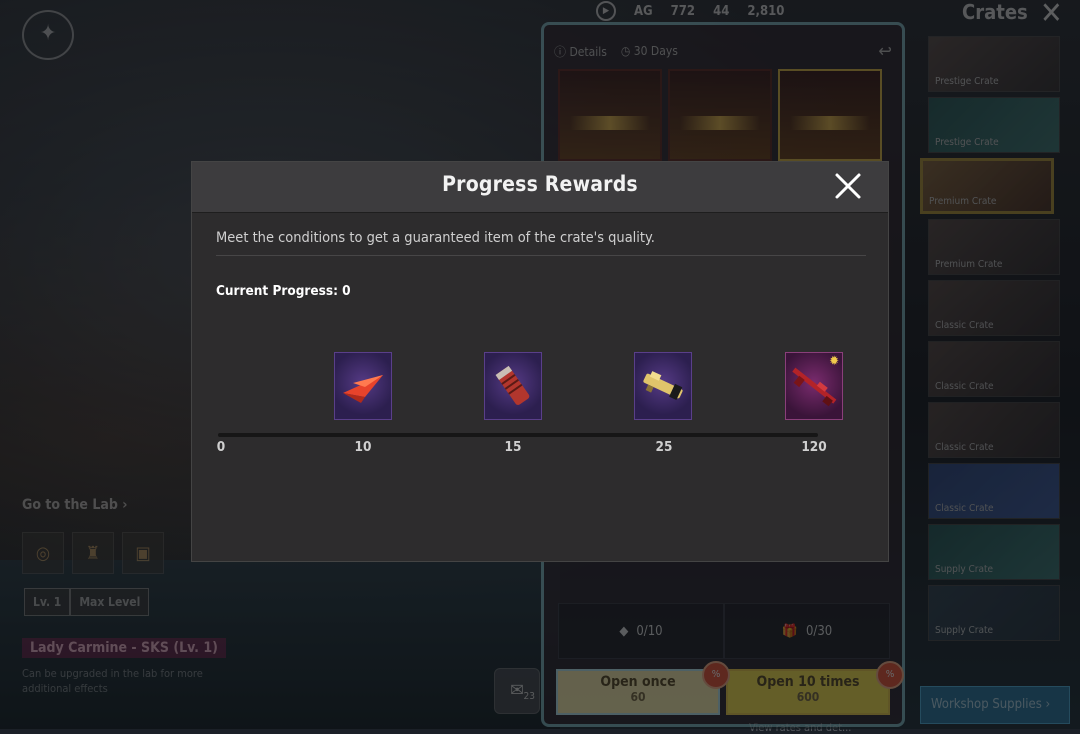  What do you see at coordinates (814, 447) in the screenshot?
I see `tick-label: 120` at bounding box center [814, 447].